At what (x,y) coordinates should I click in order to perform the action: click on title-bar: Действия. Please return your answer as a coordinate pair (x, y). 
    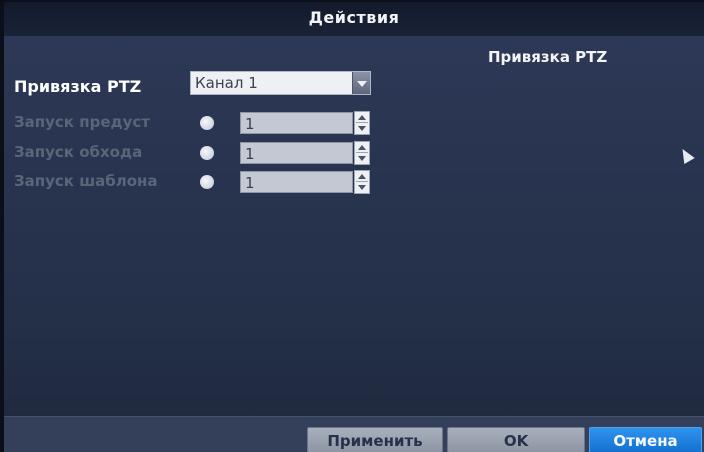
    Looking at the image, I should click on (354, 19).